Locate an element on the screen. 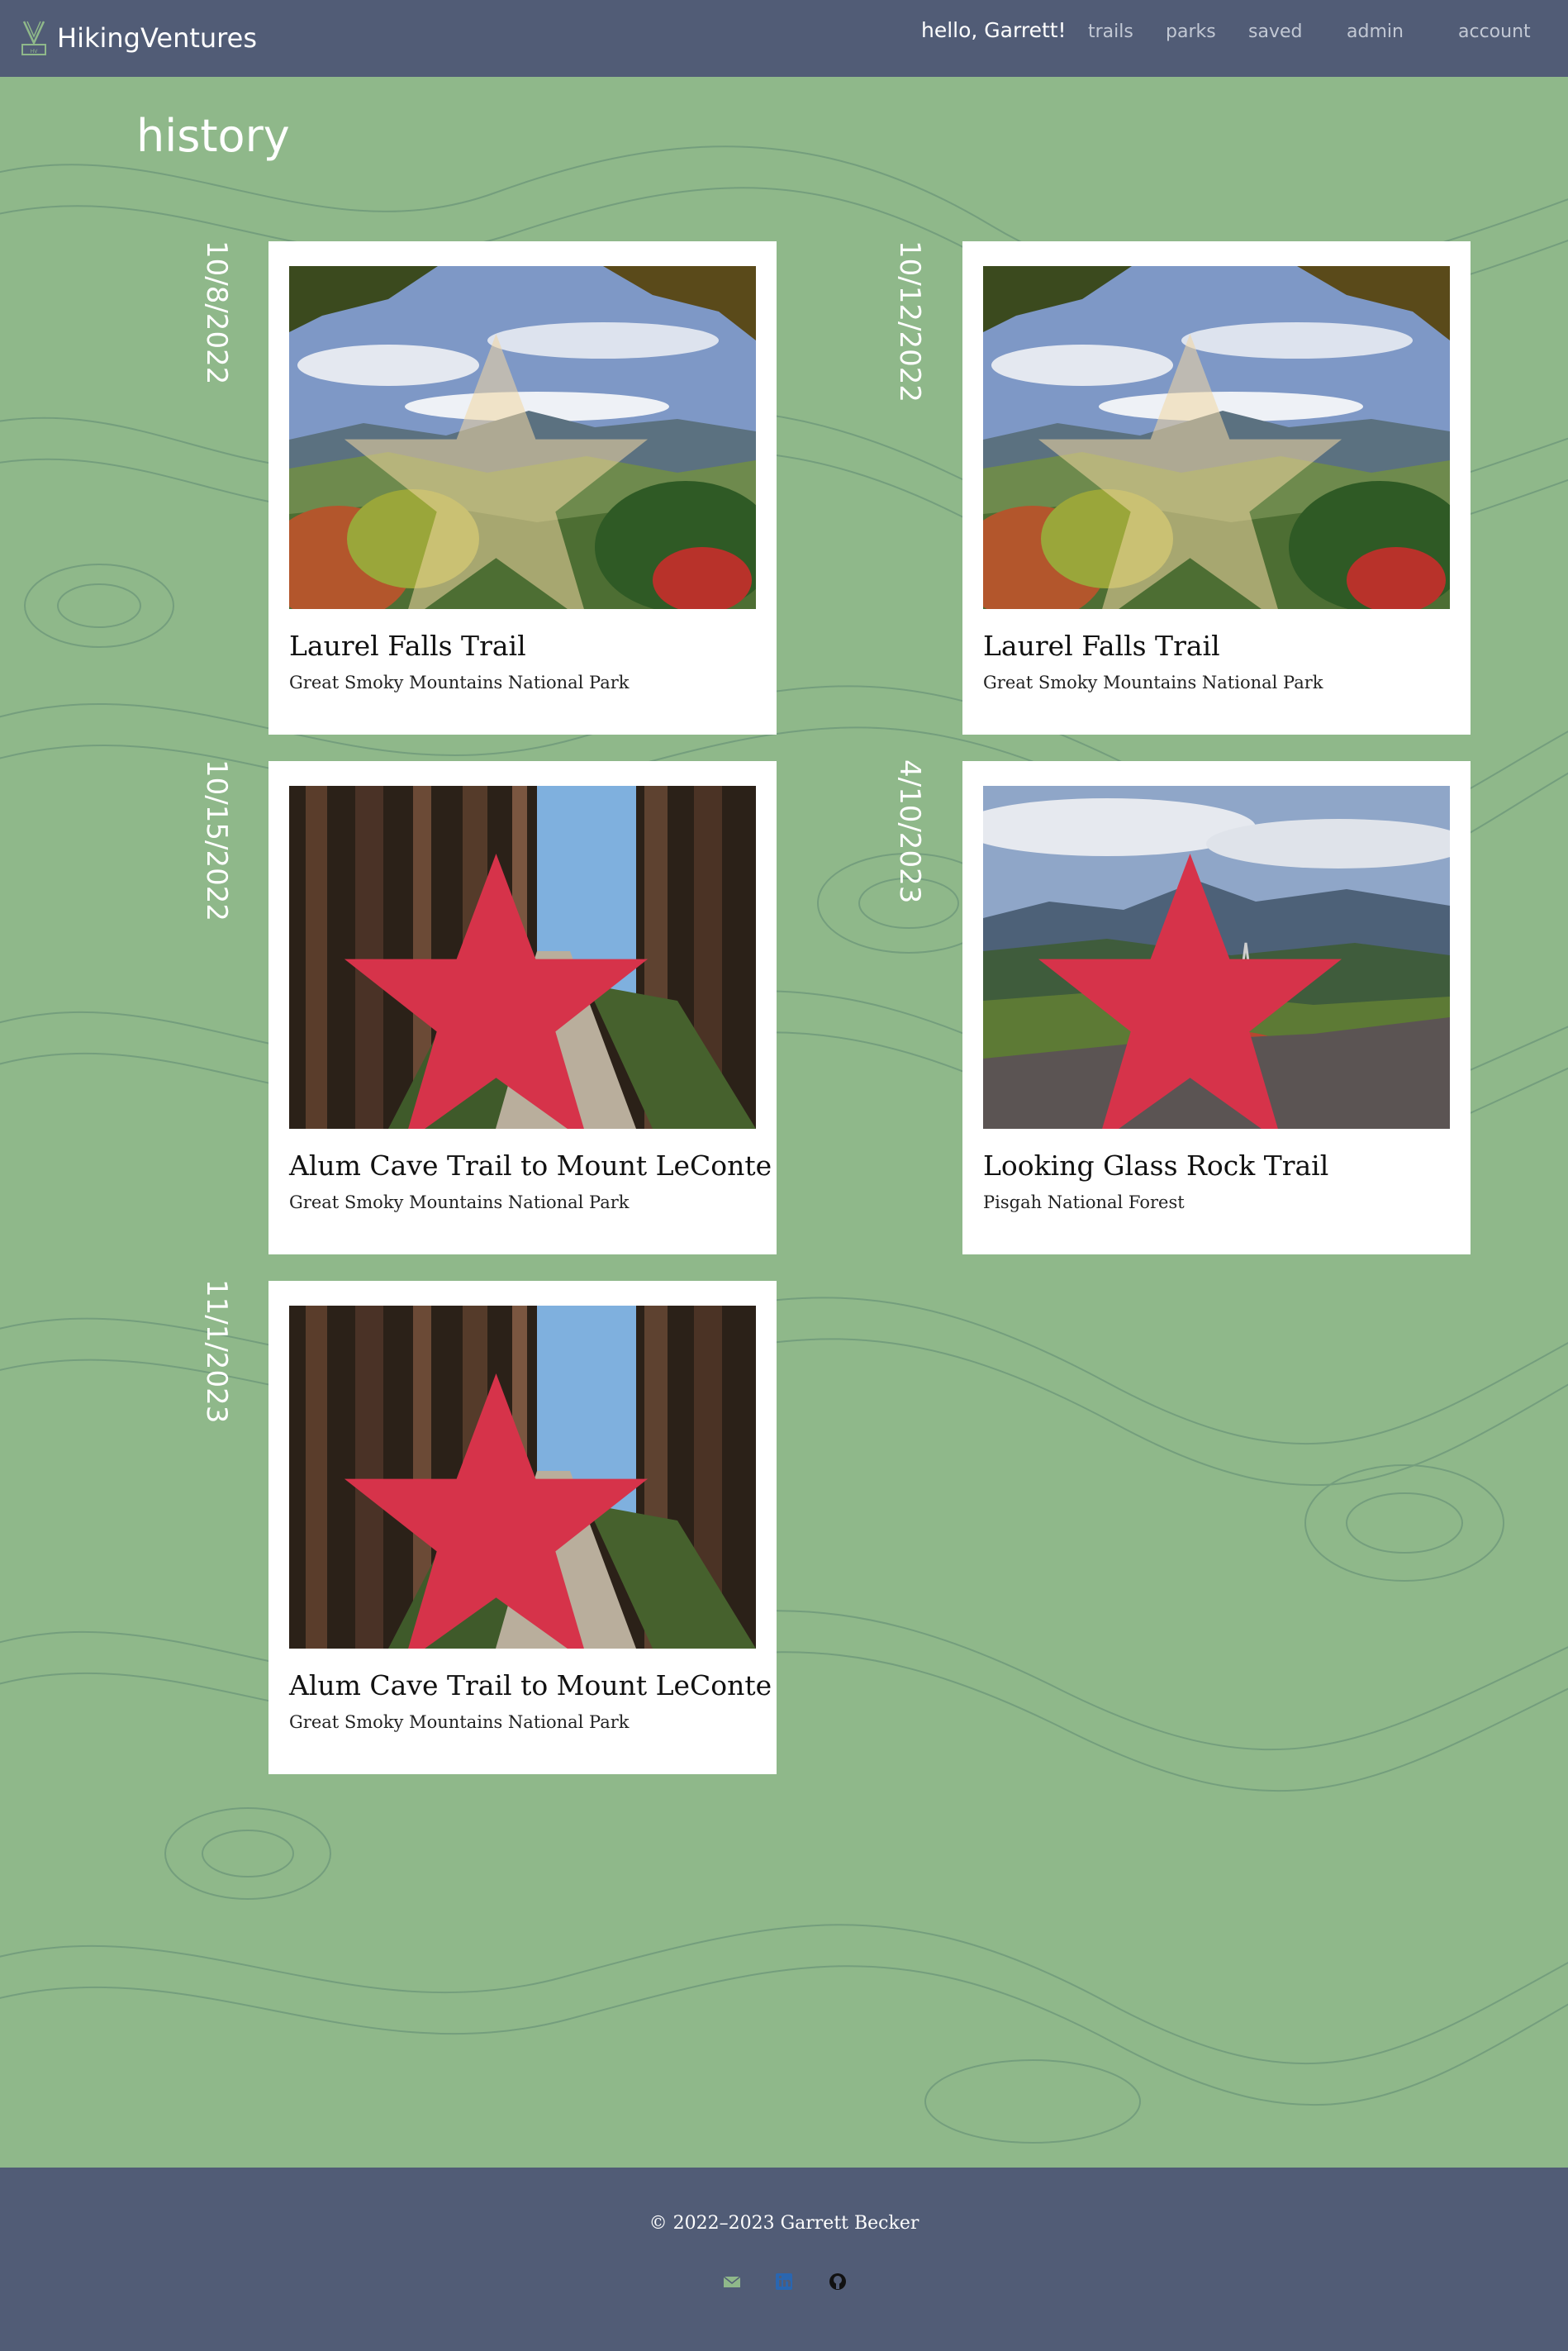  visit-date: 10/12/2022 is located at coordinates (910, 321).